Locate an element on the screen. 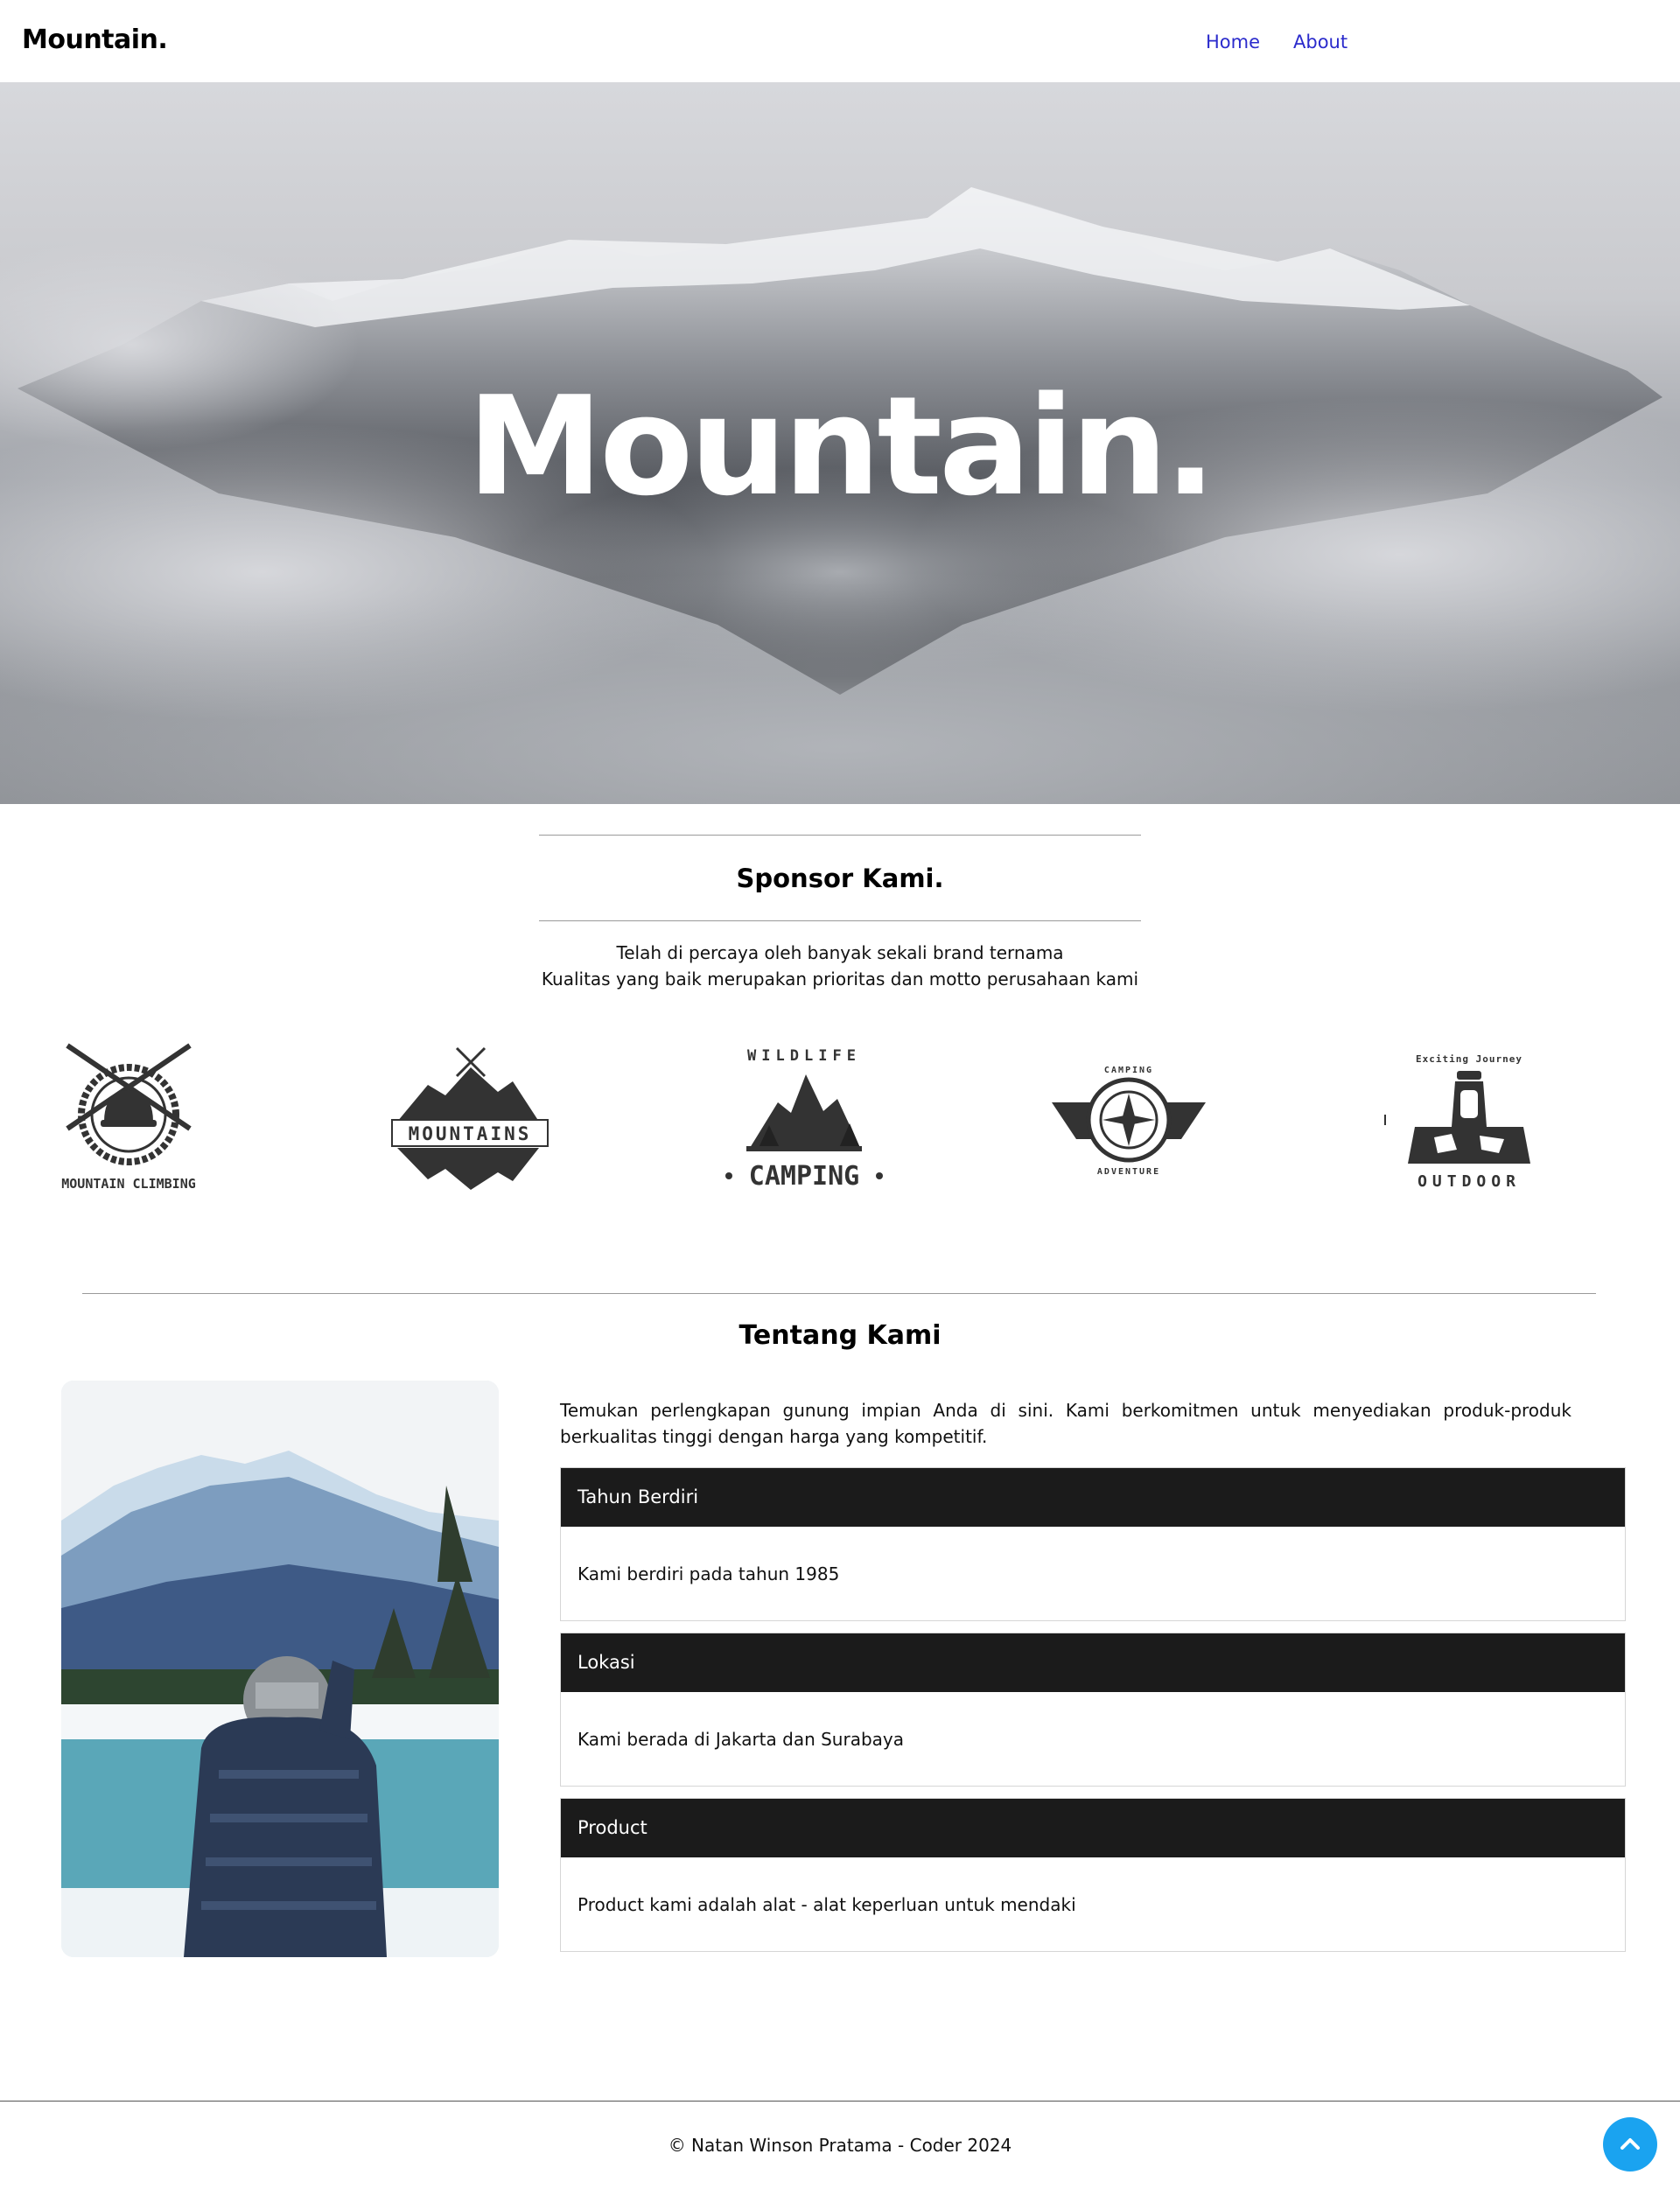  camping-adventure-bottom-caption: ADVENTURE is located at coordinates (1128, 1172).